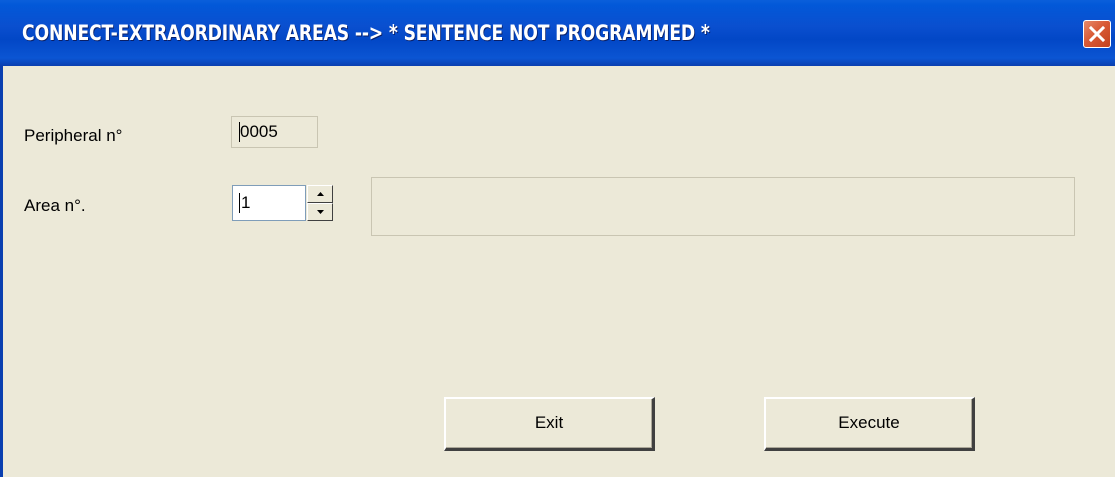  I want to click on close-button, so click(1097, 34).